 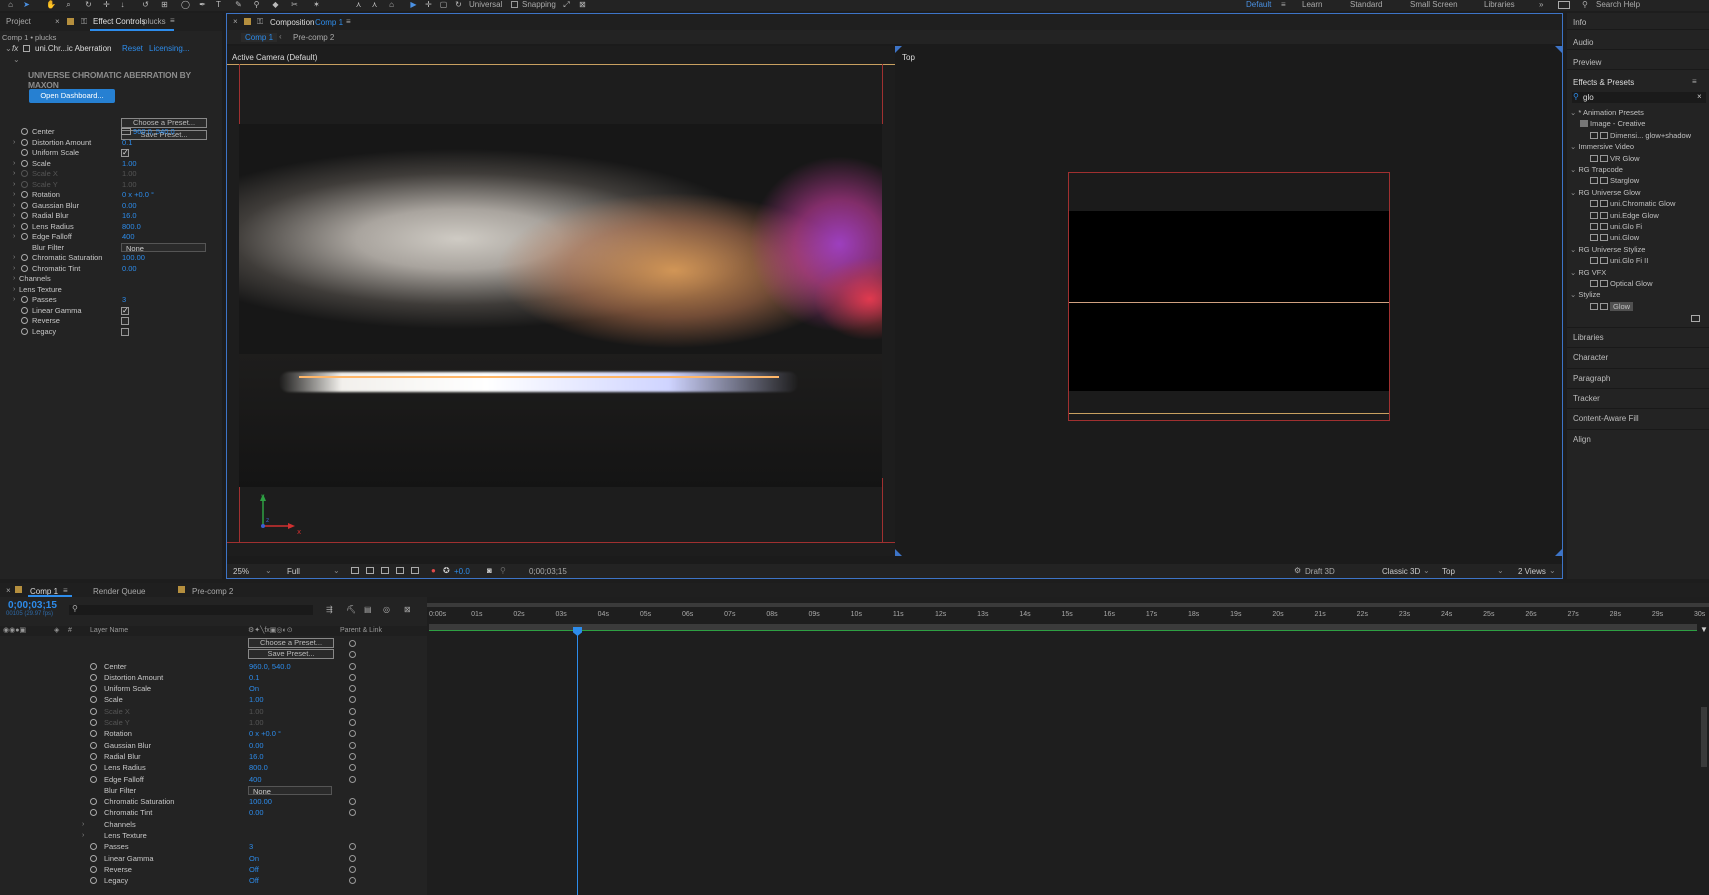 What do you see at coordinates (109, 630) in the screenshot?
I see `layer-name-header: Layer Name` at bounding box center [109, 630].